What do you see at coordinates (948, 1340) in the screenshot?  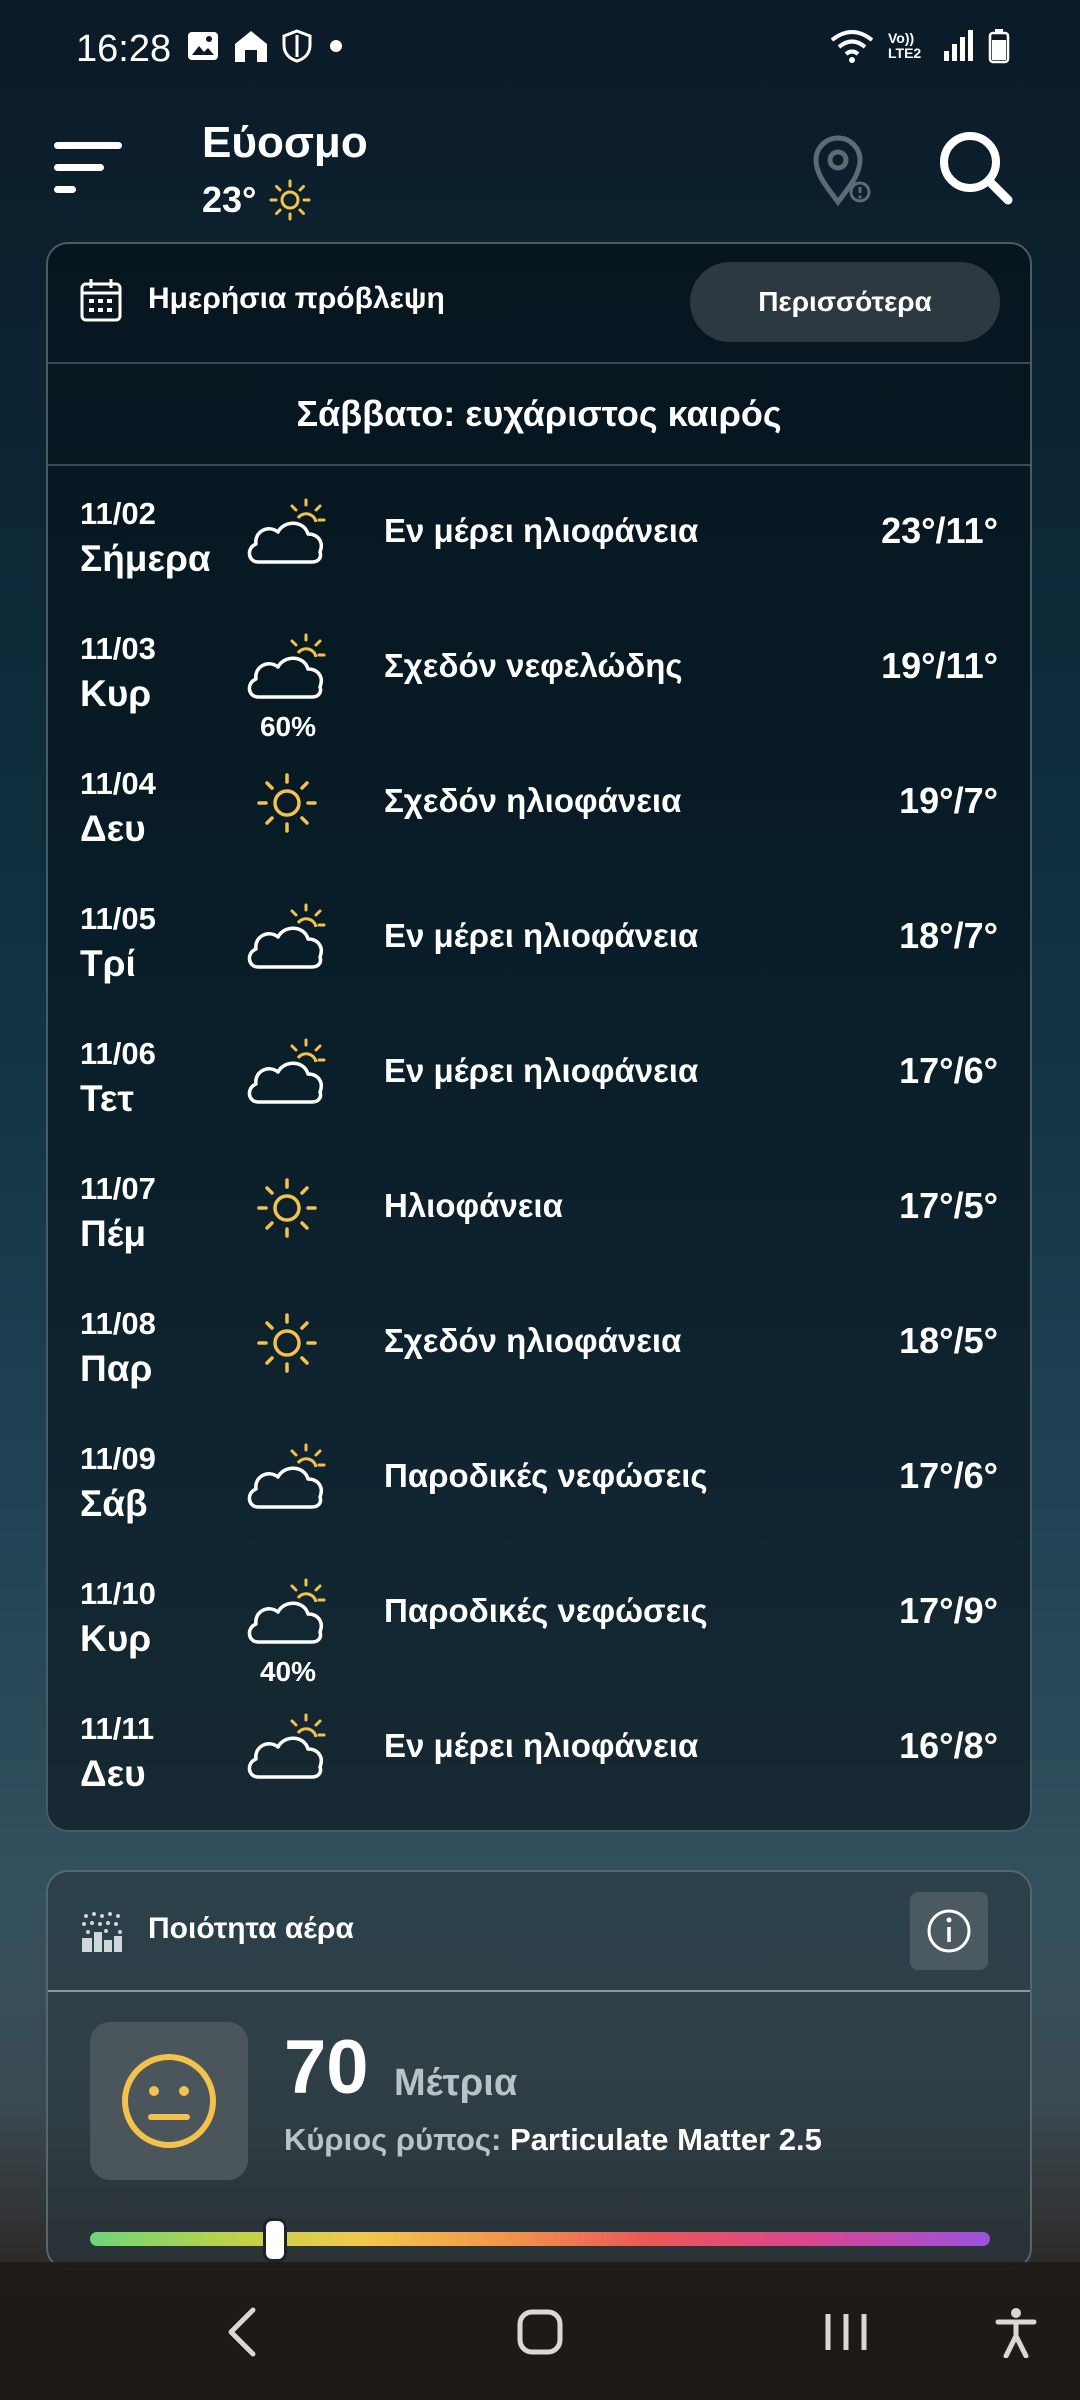 I see `forecast-temps: 18°/5°` at bounding box center [948, 1340].